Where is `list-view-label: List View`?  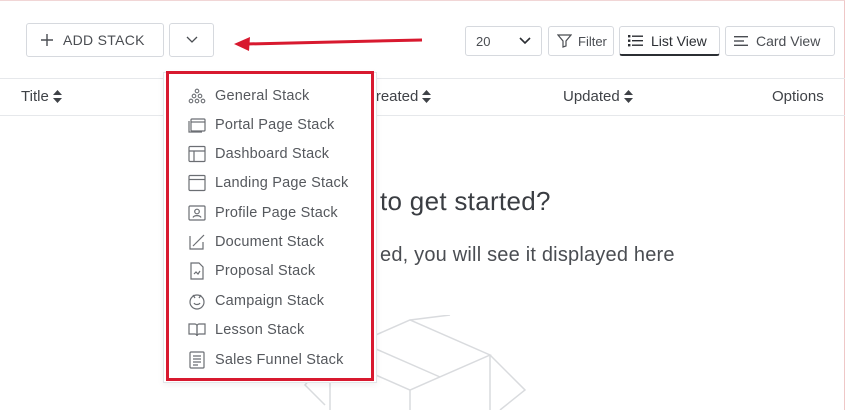 list-view-label: List View is located at coordinates (679, 40).